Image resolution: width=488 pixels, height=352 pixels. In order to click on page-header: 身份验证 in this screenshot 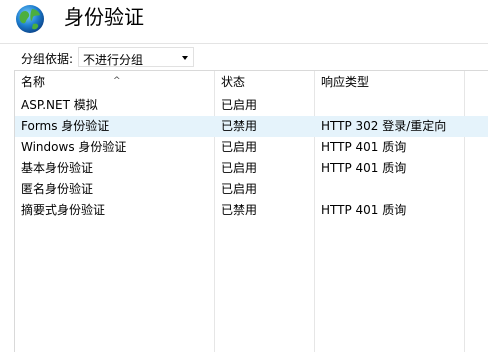, I will do `click(244, 21)`.